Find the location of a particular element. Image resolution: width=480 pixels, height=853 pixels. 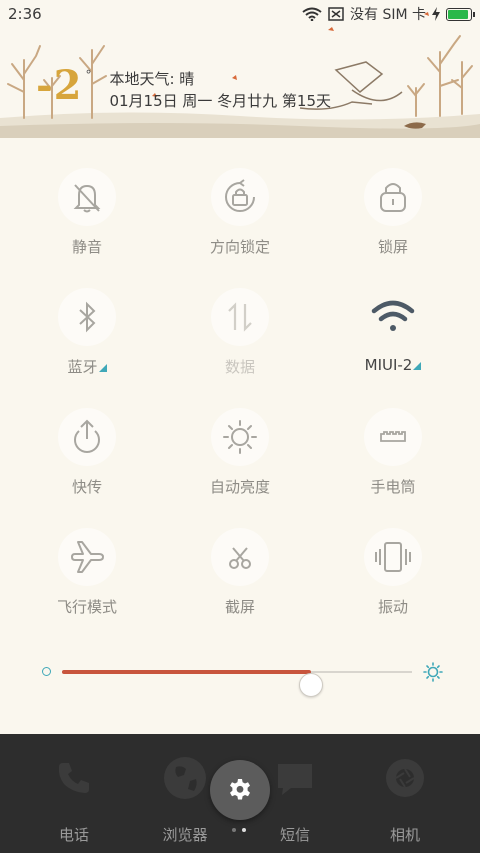

temperature-unit: ° is located at coordinates (88, 75).